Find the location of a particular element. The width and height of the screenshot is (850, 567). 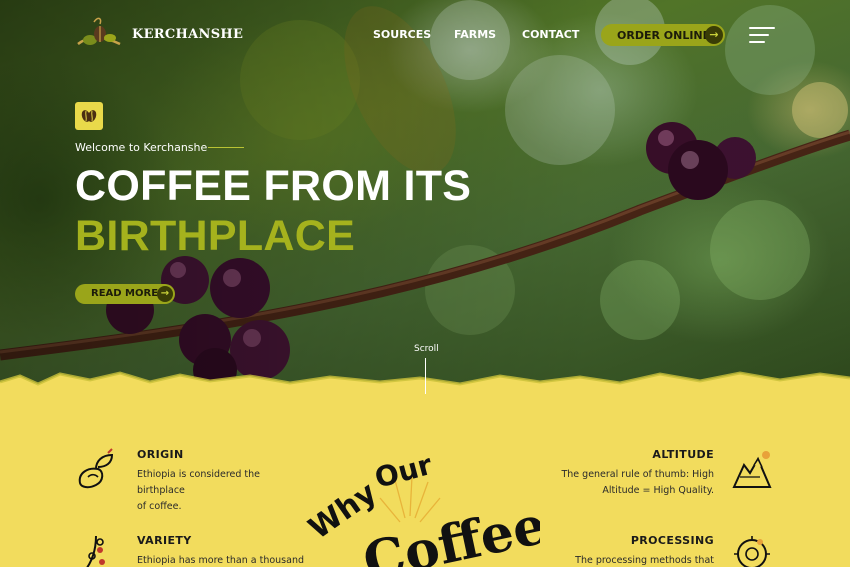

feature-origin-line2: of coffee. is located at coordinates (159, 506).